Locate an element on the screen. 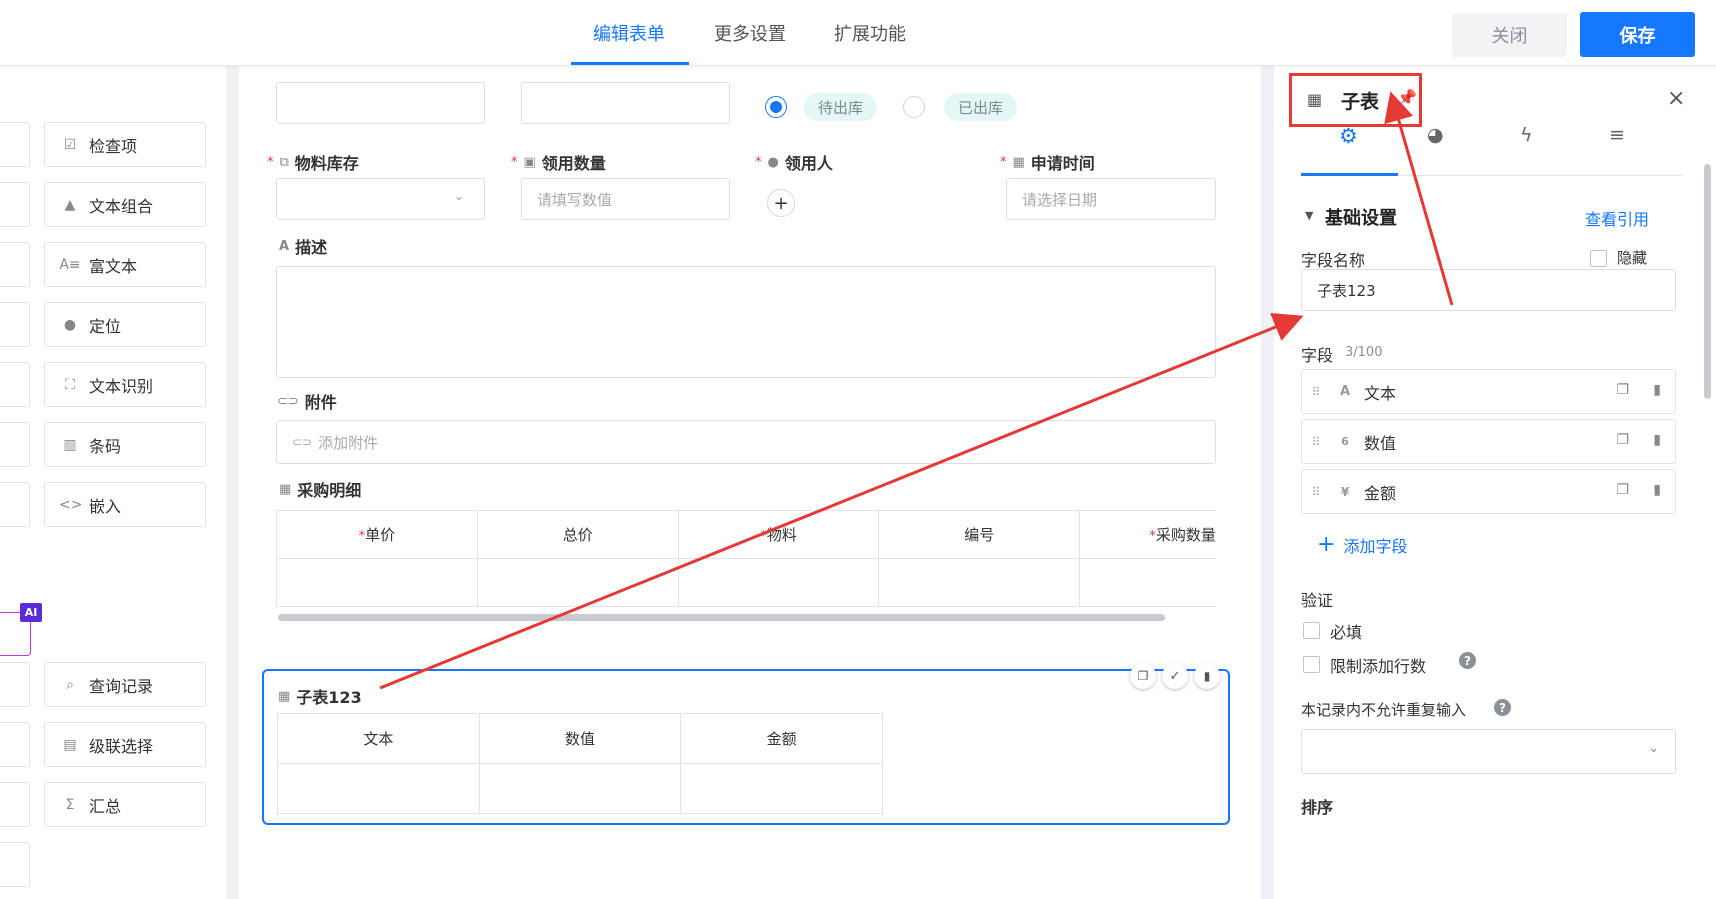  annotation-arrow-to-title is located at coordinates (1419, 198).